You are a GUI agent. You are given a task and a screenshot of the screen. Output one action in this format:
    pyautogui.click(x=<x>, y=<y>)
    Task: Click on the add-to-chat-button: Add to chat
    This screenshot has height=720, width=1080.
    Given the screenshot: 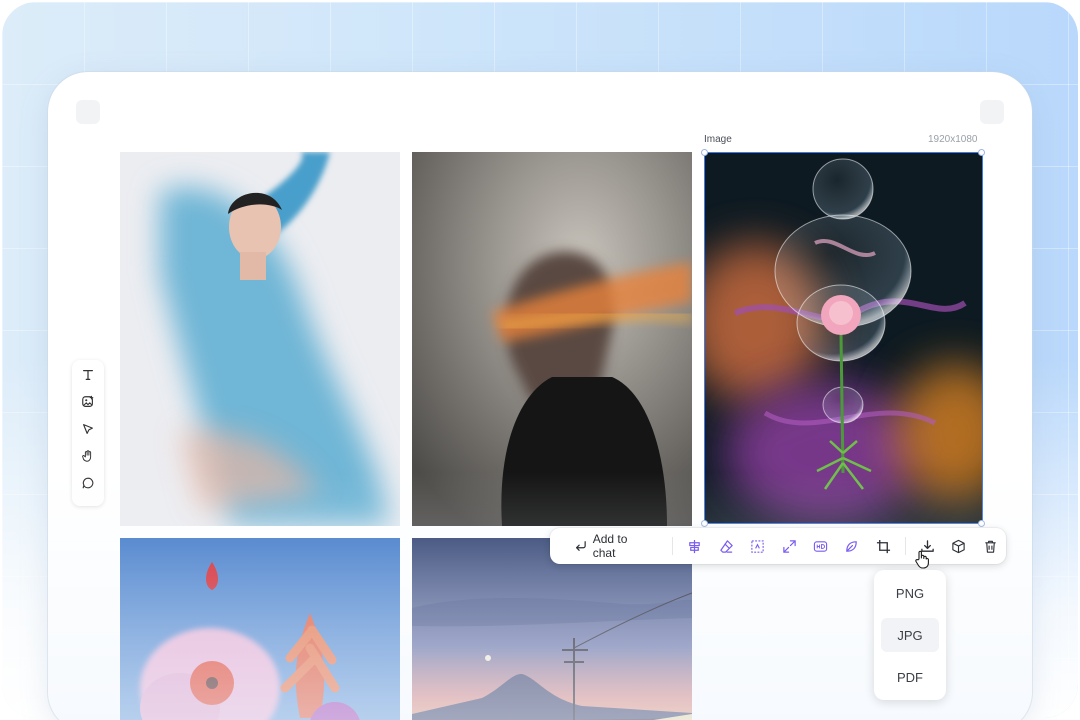 What is the action you would take?
    pyautogui.click(x=613, y=546)
    